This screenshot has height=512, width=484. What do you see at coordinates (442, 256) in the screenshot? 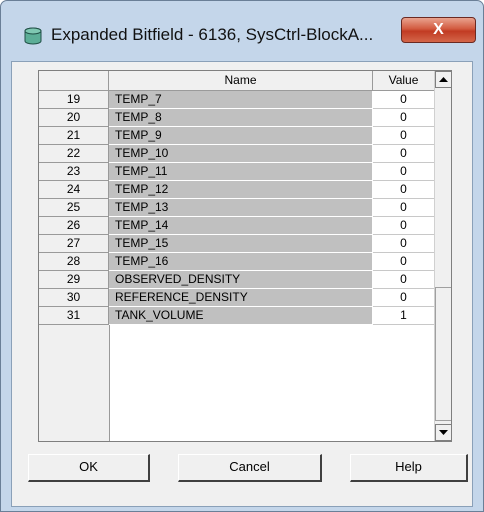
I see `vertical-scrollbar` at bounding box center [442, 256].